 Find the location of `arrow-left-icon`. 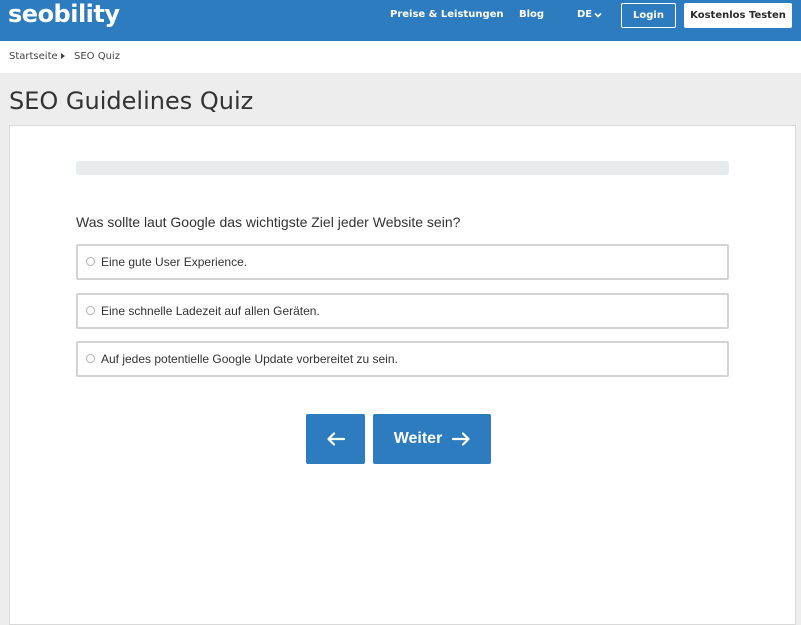

arrow-left-icon is located at coordinates (335, 439).